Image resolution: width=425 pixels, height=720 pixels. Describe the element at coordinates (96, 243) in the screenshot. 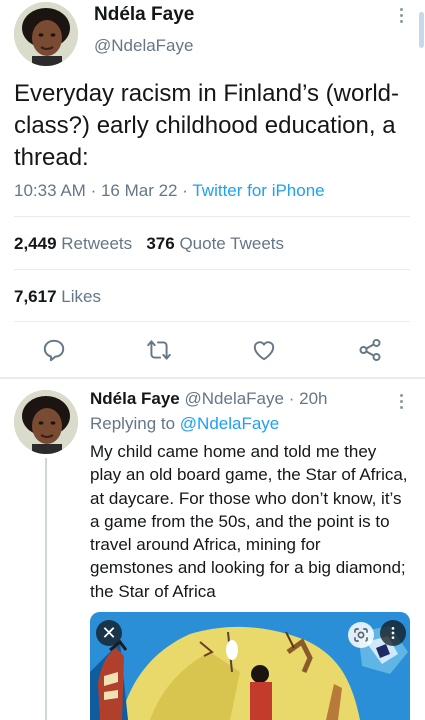

I see `retweets-label: Retweets` at that location.